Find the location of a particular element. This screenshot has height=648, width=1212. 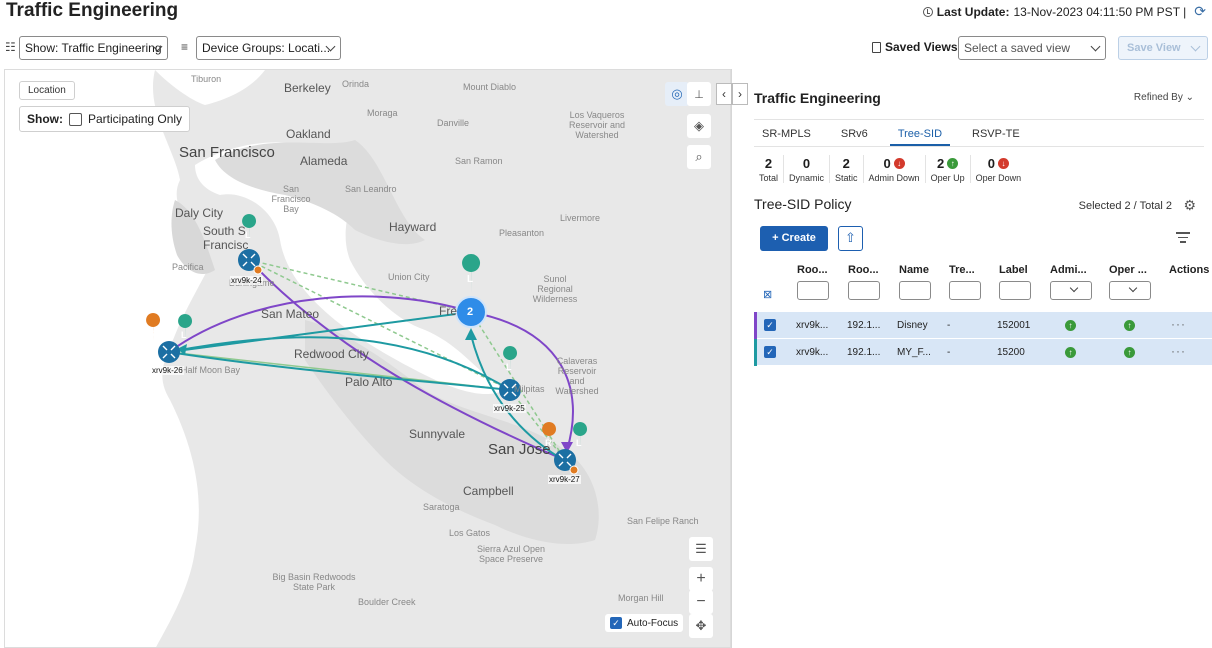

select-all-icon: ⊠ is located at coordinates (767, 294).